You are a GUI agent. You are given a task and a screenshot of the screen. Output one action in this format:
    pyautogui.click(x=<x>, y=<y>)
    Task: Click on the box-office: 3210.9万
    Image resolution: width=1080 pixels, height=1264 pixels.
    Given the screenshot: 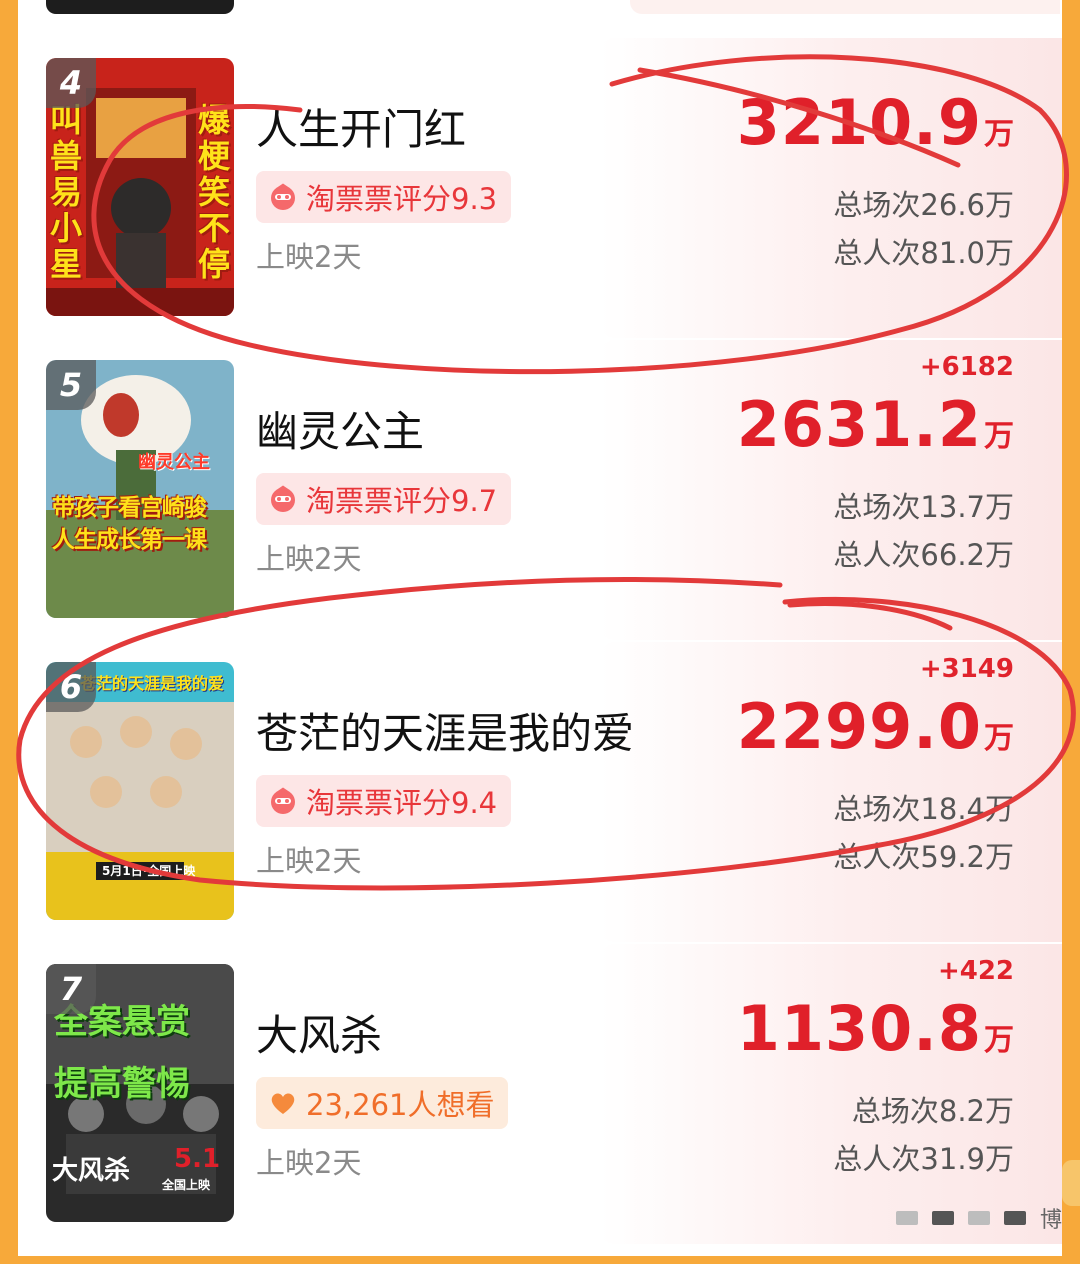 What is the action you would take?
    pyautogui.click(x=875, y=122)
    